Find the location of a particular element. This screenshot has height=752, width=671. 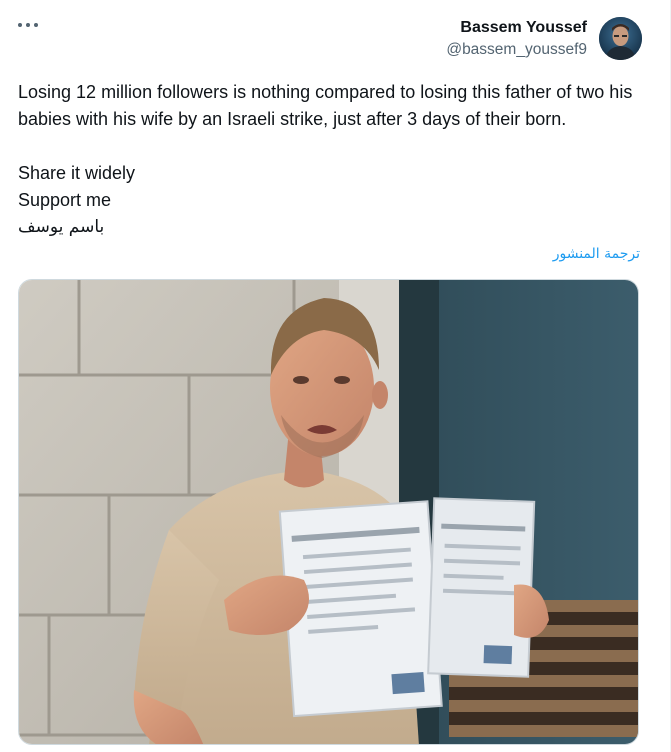

more-horizontal-icon is located at coordinates (20, 25).